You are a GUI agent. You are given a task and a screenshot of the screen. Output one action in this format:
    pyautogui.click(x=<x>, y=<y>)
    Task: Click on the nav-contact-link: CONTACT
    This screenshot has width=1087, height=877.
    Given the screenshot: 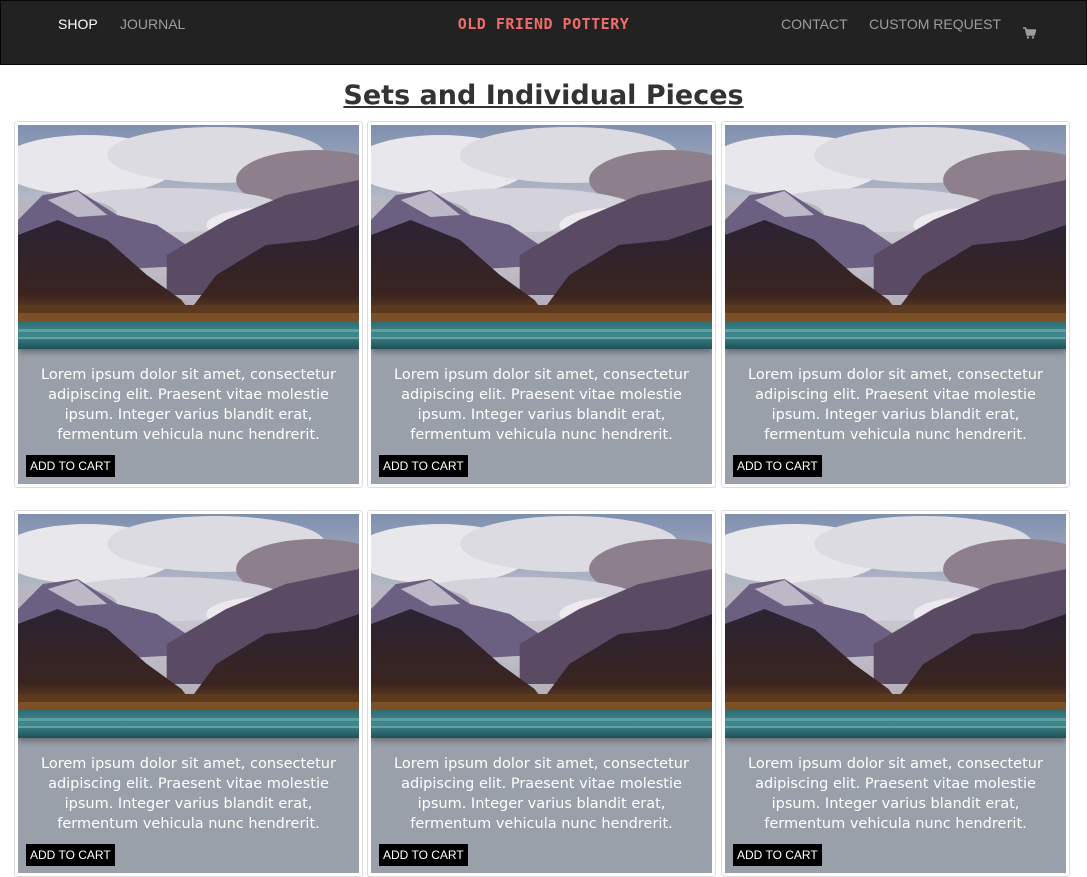 What is the action you would take?
    pyautogui.click(x=814, y=24)
    